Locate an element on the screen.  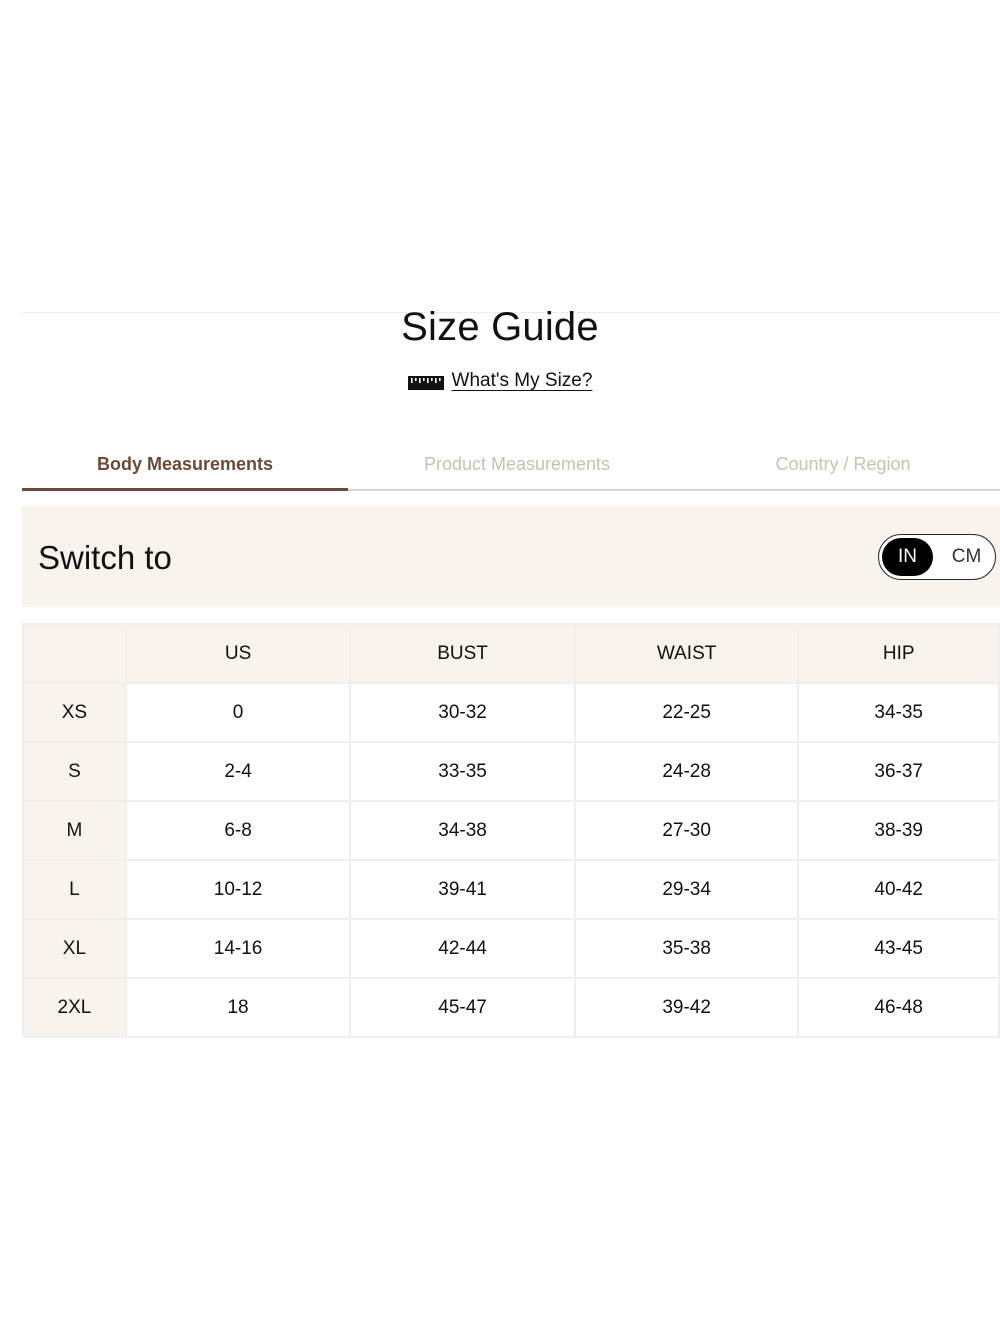
size-cell: L is located at coordinates (74, 889).